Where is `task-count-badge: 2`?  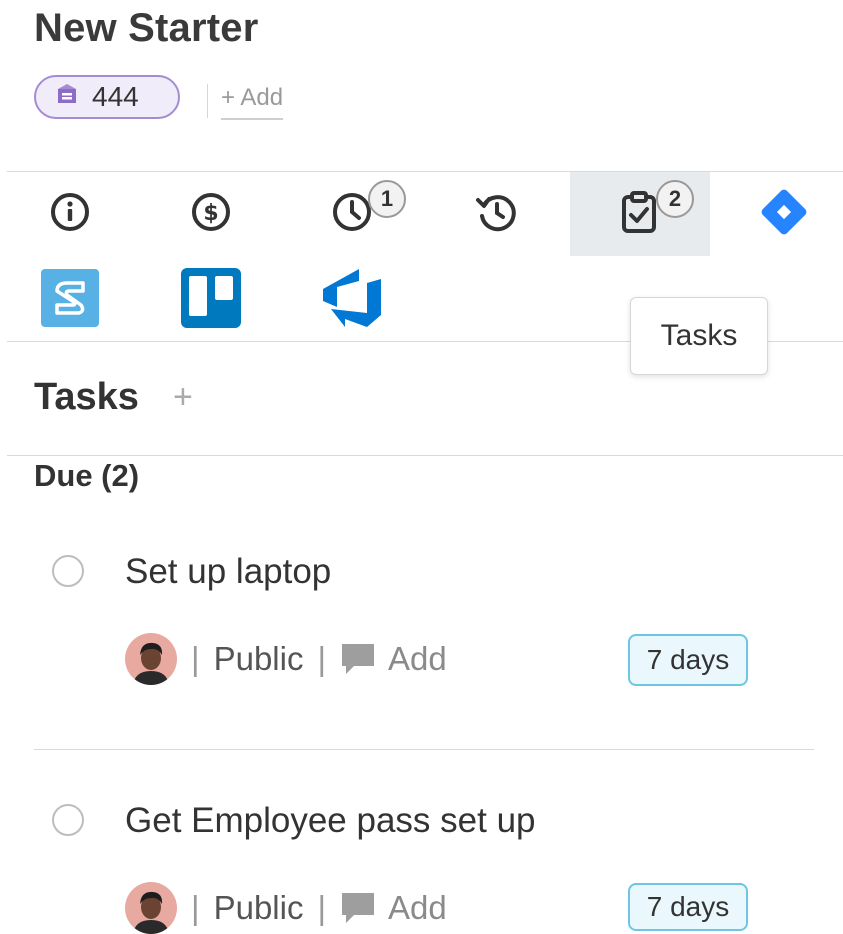
task-count-badge: 2 is located at coordinates (675, 199).